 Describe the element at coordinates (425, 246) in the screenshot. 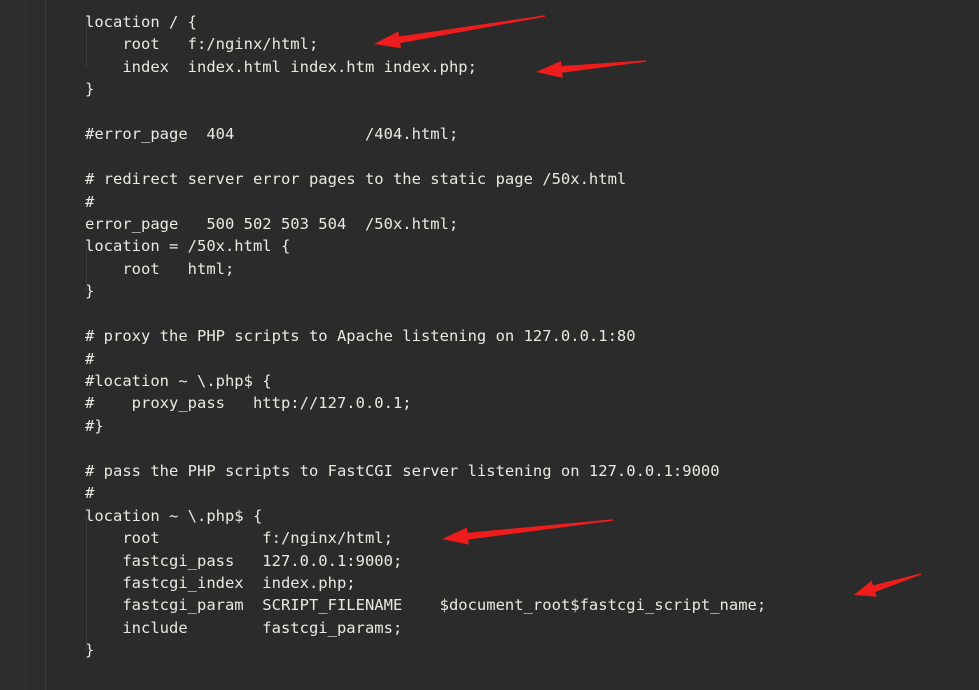

I see `code-line: location = /50x.html {` at that location.